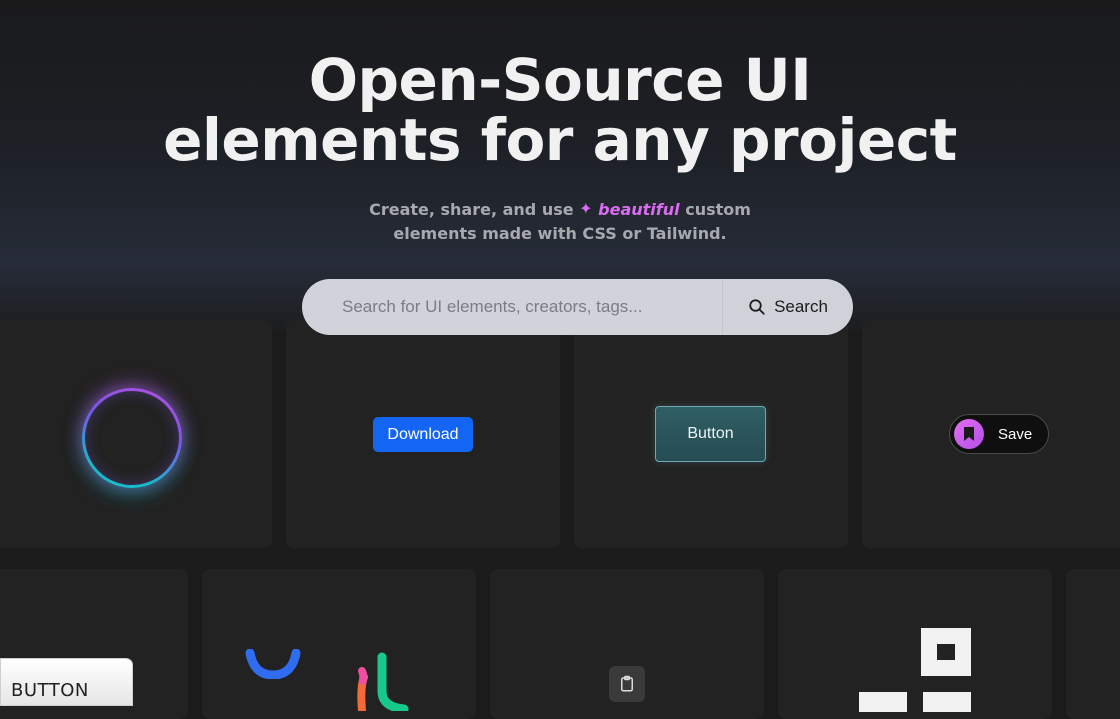  I want to click on save-button: Save, so click(999, 434).